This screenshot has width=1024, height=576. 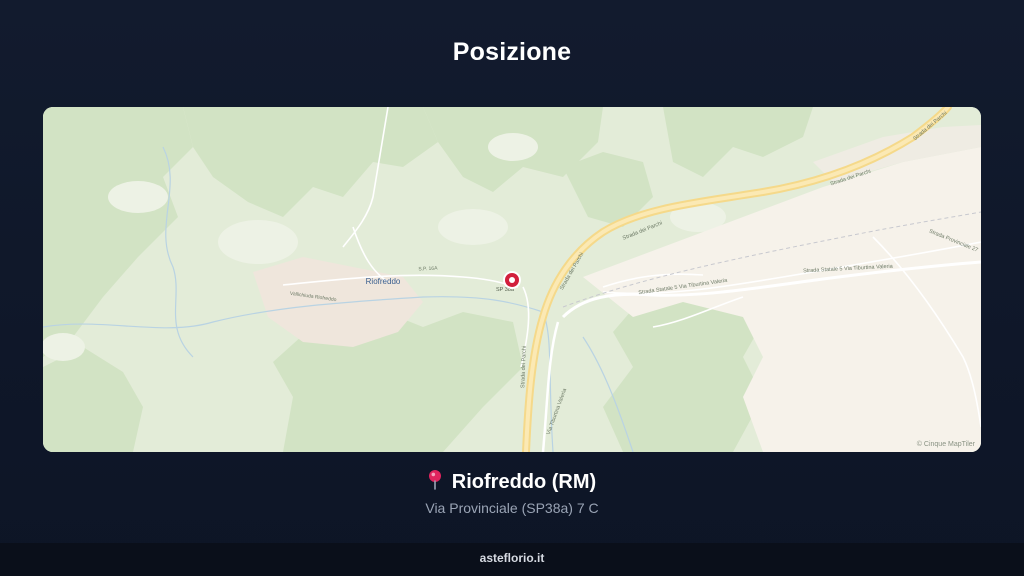 What do you see at coordinates (524, 482) in the screenshot?
I see `location-name: Riofreddo (RM)` at bounding box center [524, 482].